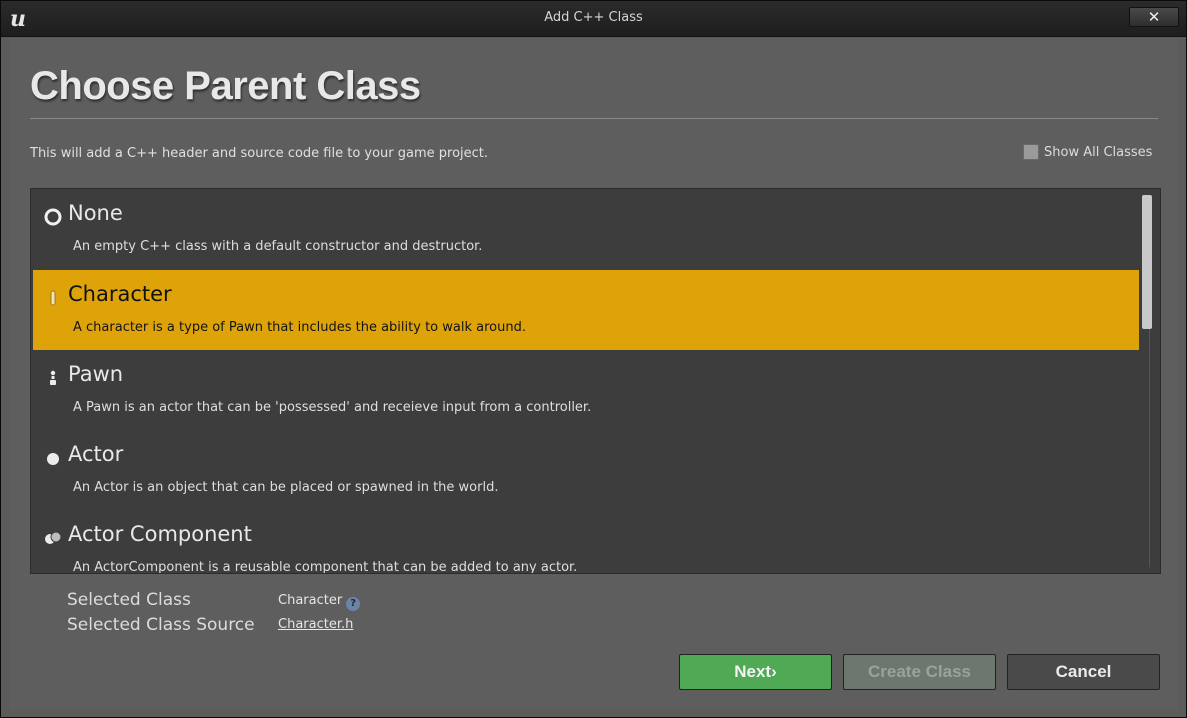  What do you see at coordinates (95, 213) in the screenshot?
I see `class-name: None` at bounding box center [95, 213].